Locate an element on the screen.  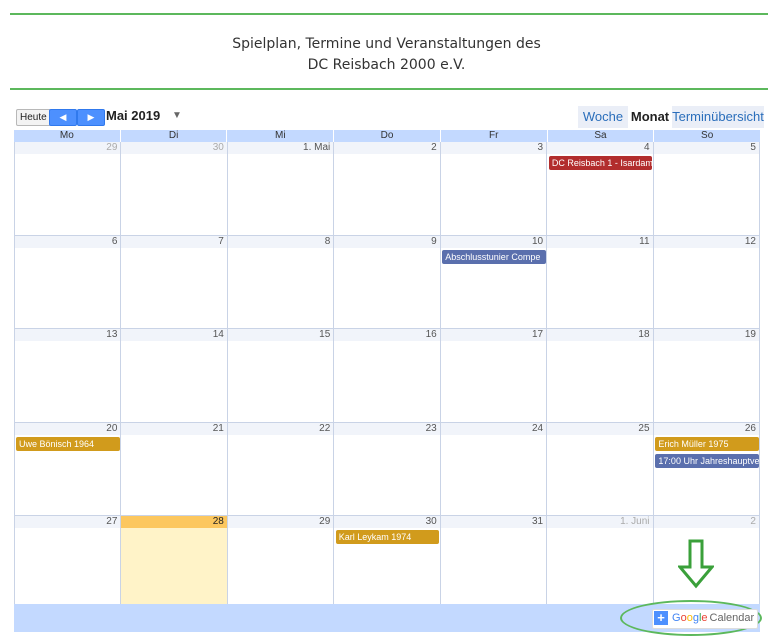
day-cell: 12 is located at coordinates (706, 281).